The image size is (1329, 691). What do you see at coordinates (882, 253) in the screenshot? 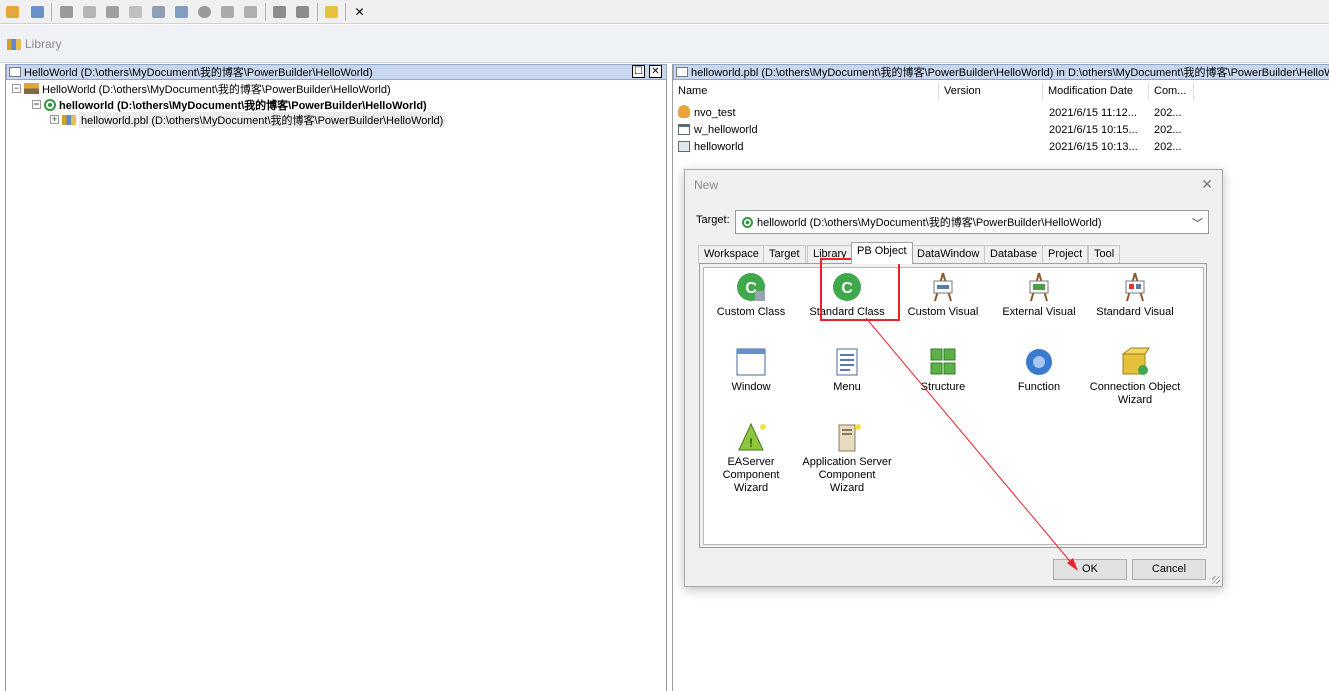
I see `tab-pb-object: PB Object` at bounding box center [882, 253].